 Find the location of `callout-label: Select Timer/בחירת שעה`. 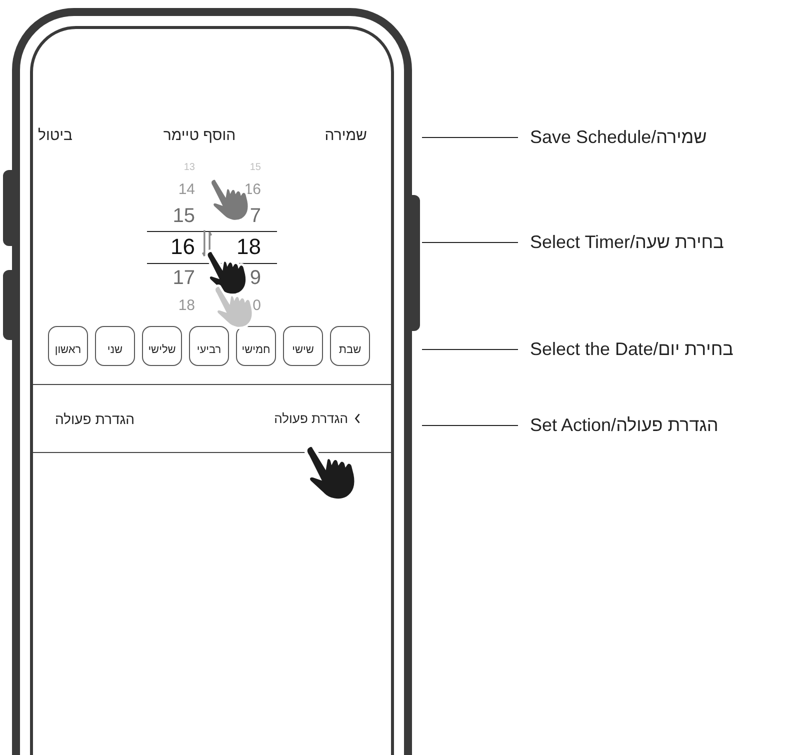

callout-label: Select Timer/בחירת שעה is located at coordinates (627, 242).